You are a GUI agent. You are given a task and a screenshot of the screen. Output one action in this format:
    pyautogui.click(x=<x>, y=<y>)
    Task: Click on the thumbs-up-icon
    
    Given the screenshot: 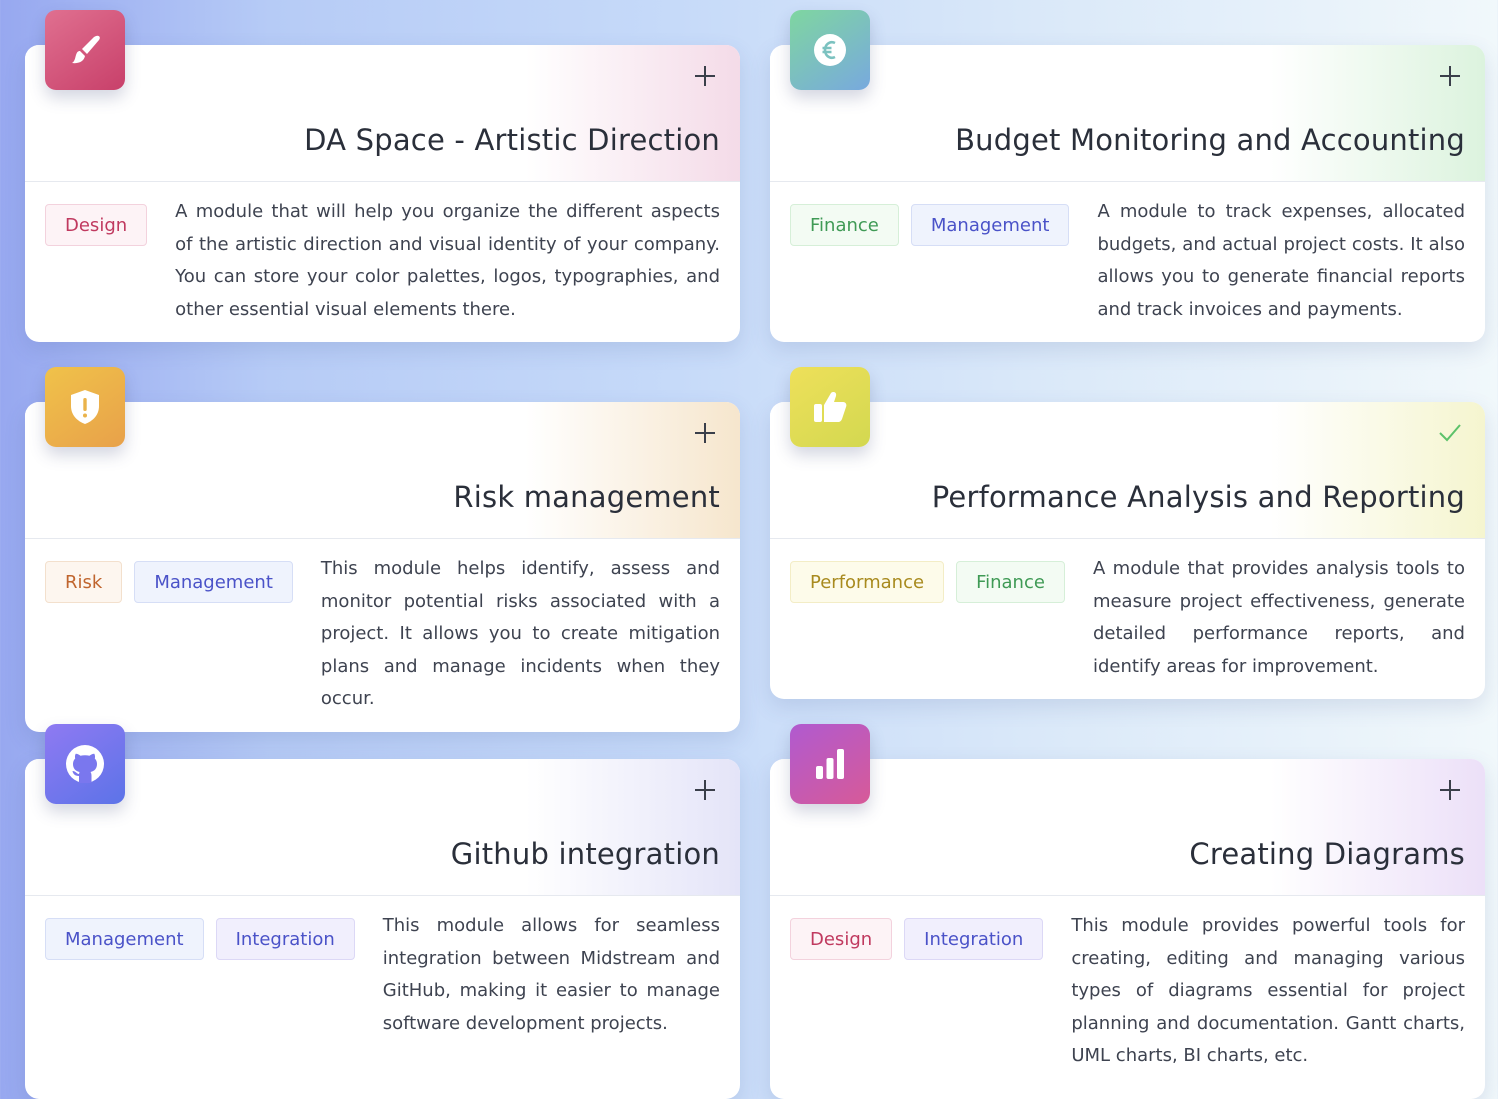 What is the action you would take?
    pyautogui.click(x=830, y=407)
    